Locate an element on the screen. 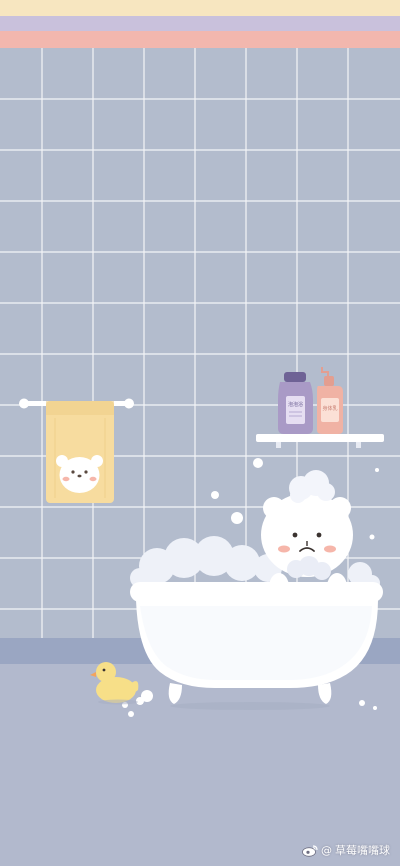  towel is located at coordinates (80, 452).